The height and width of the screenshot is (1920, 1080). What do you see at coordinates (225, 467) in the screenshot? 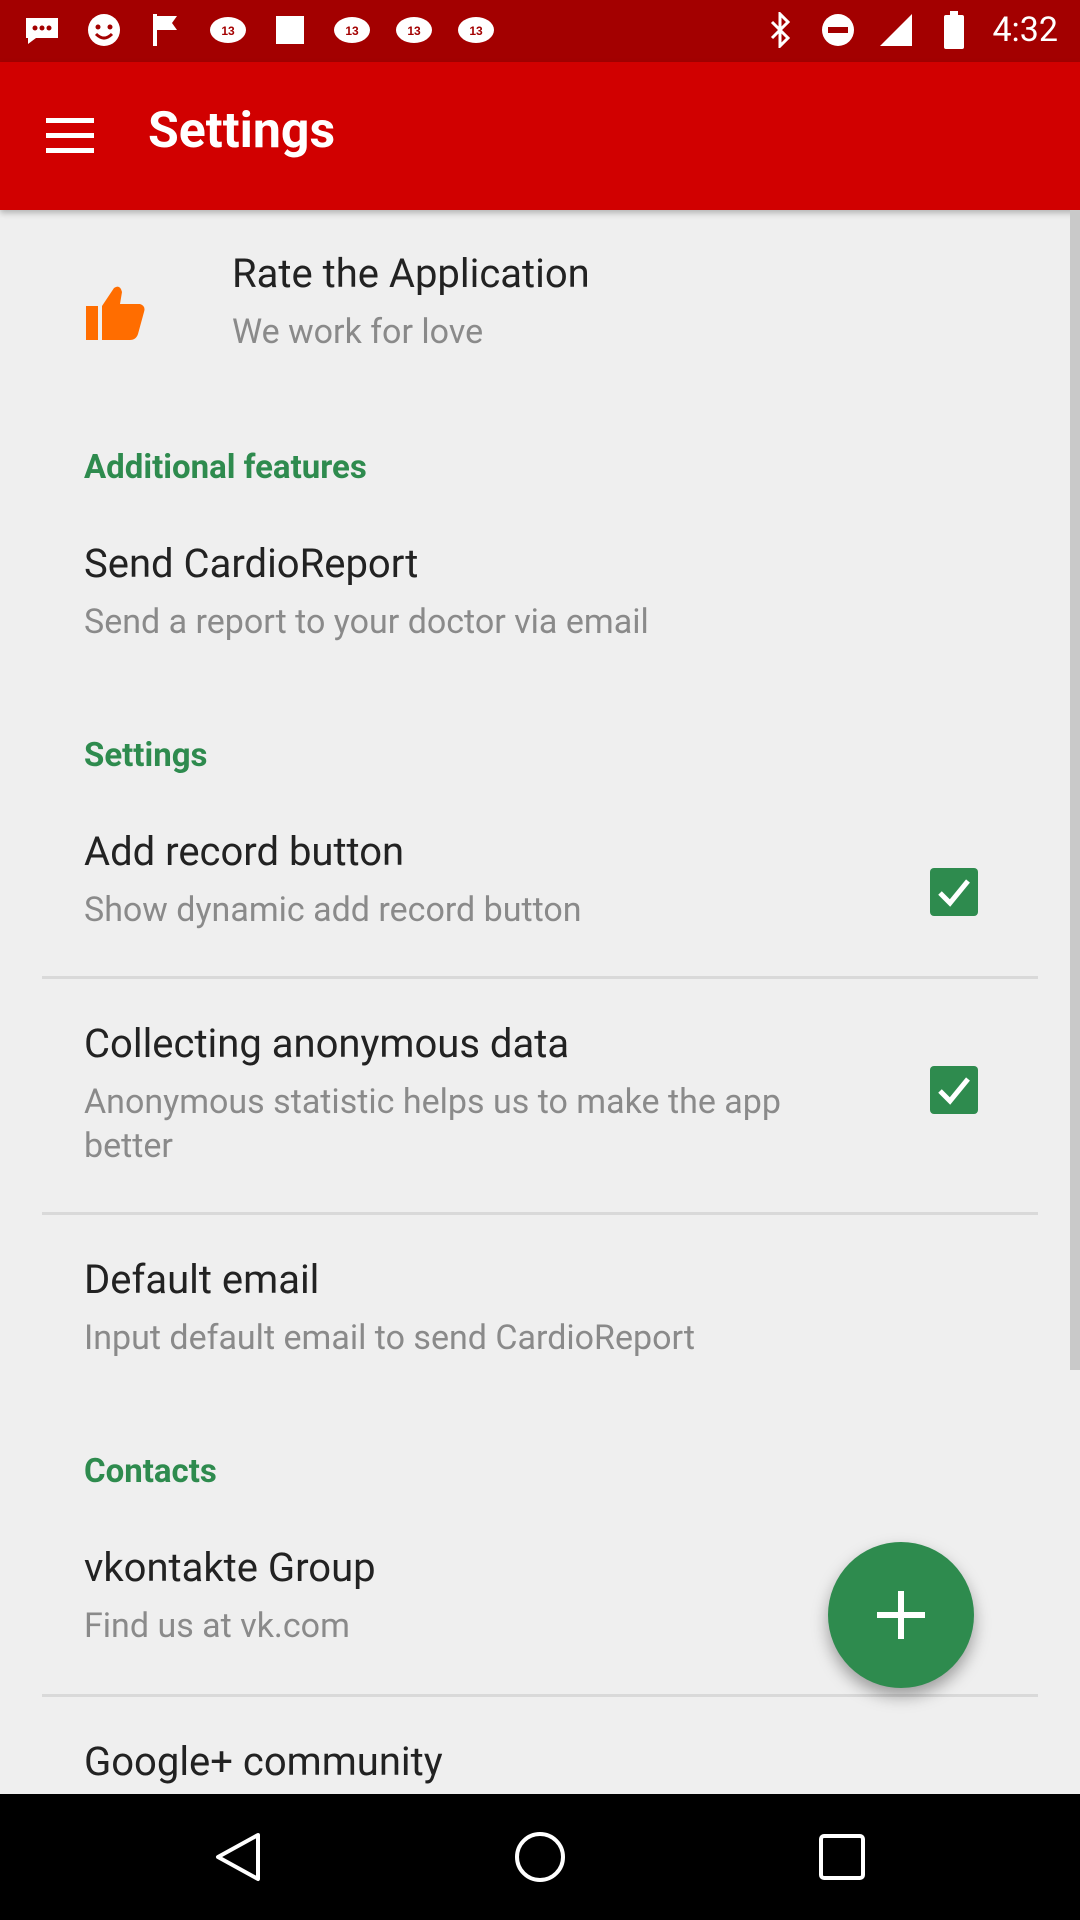
I see `section-additional-features: Additional features` at bounding box center [225, 467].